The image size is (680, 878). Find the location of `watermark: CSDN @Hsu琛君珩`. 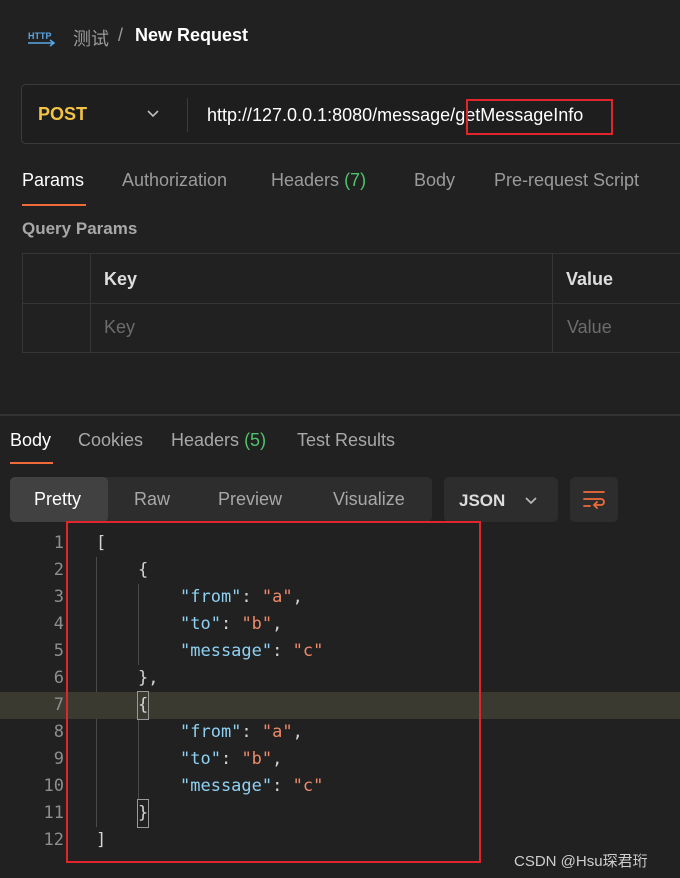

watermark: CSDN @Hsu琛君珩 is located at coordinates (581, 861).